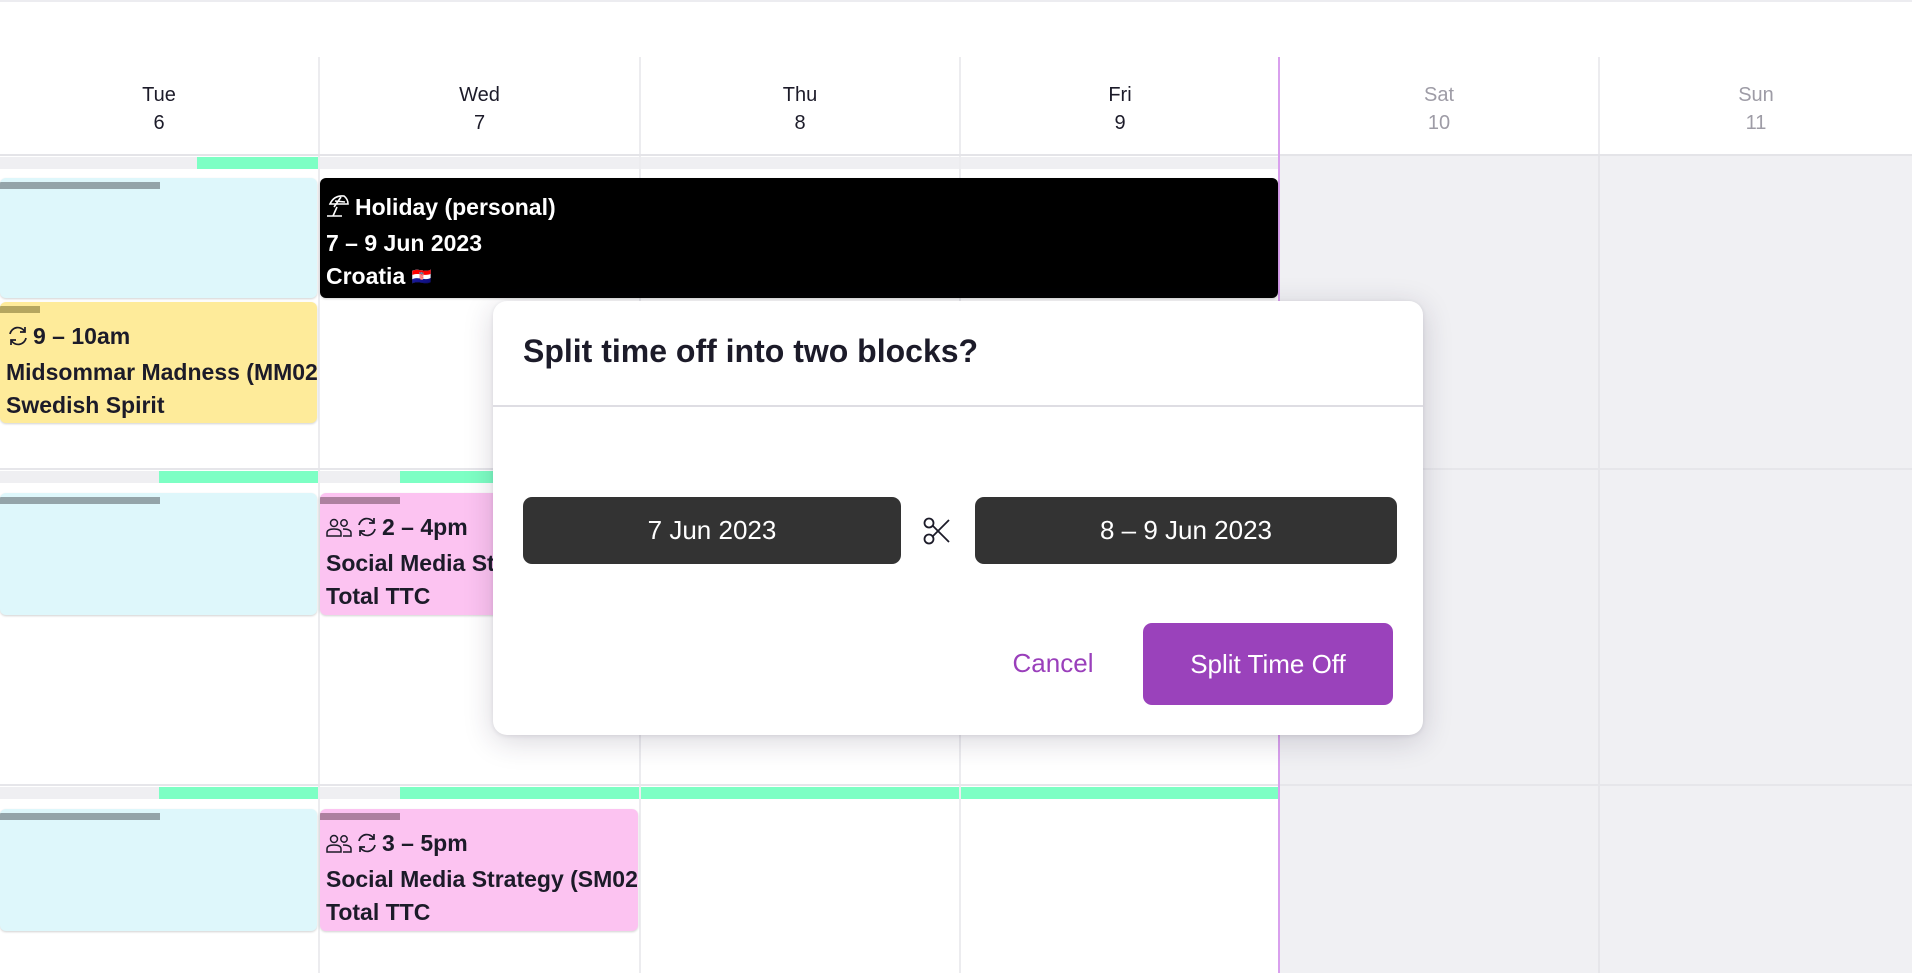 This screenshot has width=1912, height=973. What do you see at coordinates (421, 277) in the screenshot?
I see `croatia-flag-icon: 🇭🇷` at bounding box center [421, 277].